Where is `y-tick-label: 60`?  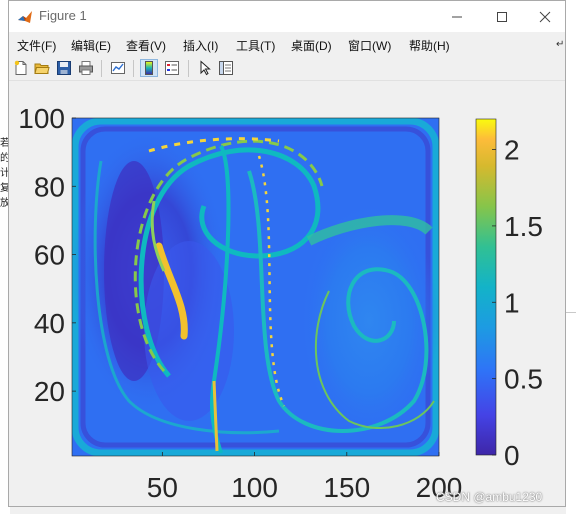
y-tick-label: 60 is located at coordinates (49, 255).